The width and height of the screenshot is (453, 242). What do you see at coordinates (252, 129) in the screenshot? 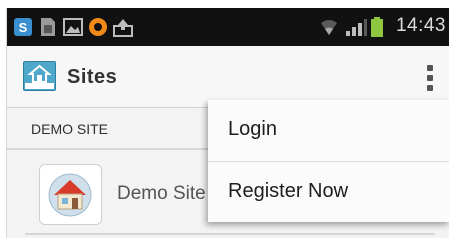
I see `menu-item-label: Login` at bounding box center [252, 129].